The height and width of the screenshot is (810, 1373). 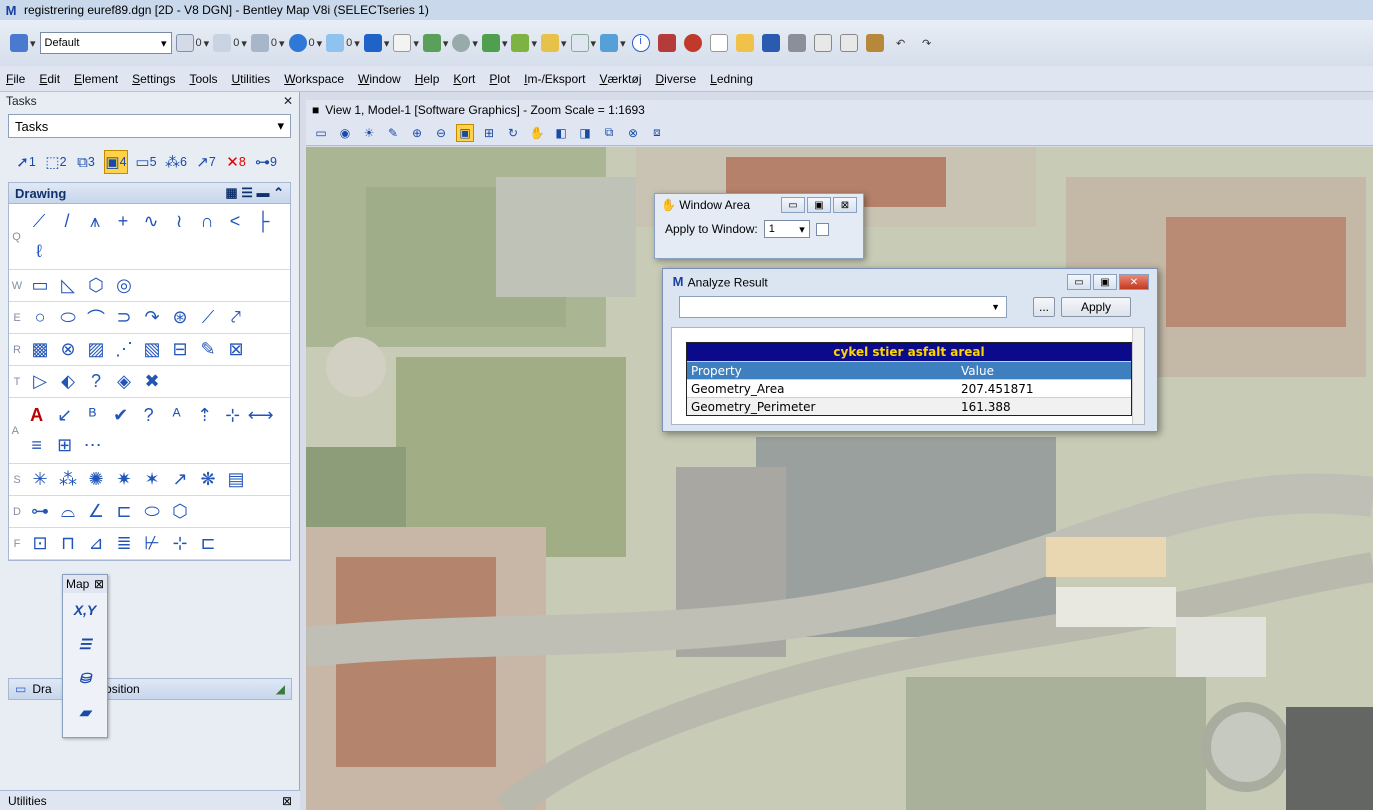 What do you see at coordinates (235, 222) in the screenshot?
I see `arc-line-icon: <` at bounding box center [235, 222].